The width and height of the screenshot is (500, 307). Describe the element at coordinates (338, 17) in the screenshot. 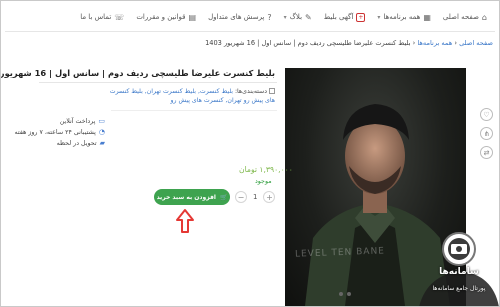

I see `nav-tickets-label: آگهی بلیط` at that location.